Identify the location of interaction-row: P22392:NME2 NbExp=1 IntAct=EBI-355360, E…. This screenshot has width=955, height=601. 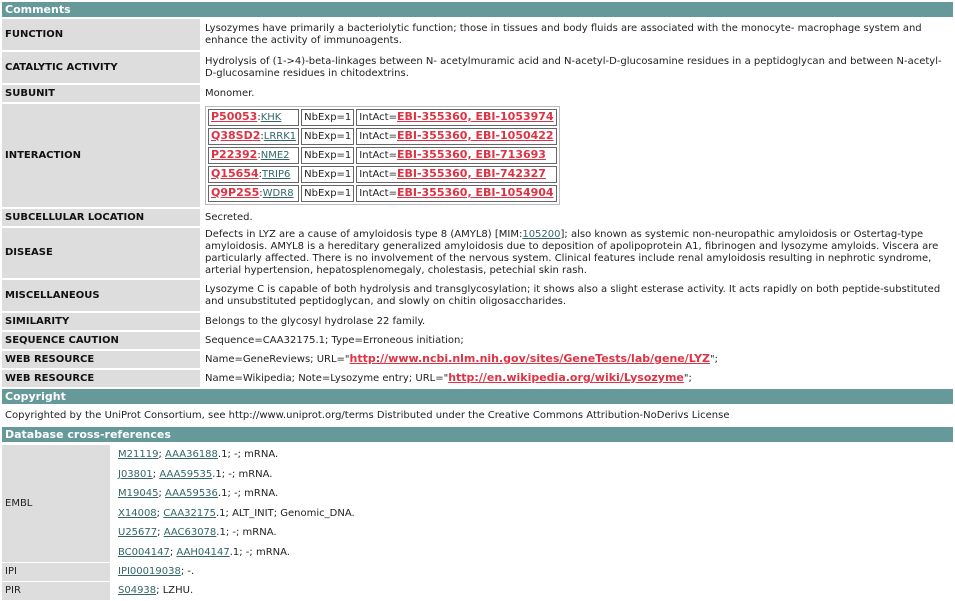
(382, 155).